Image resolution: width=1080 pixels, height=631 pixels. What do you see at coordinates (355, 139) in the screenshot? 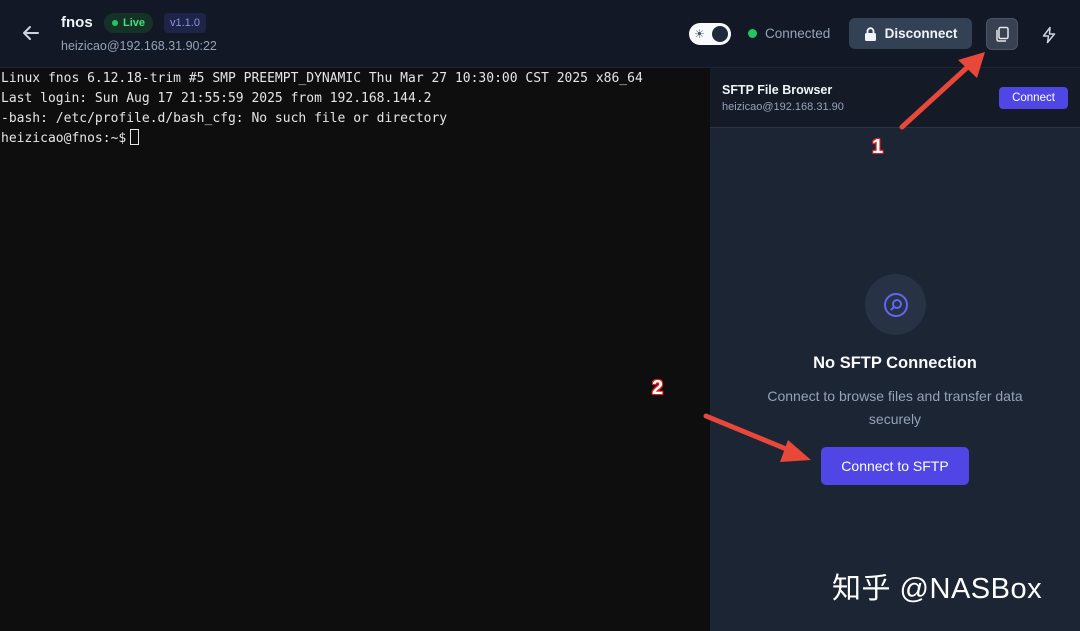
I see `terminal-prompt-line: heizicao@fnos:~$` at bounding box center [355, 139].